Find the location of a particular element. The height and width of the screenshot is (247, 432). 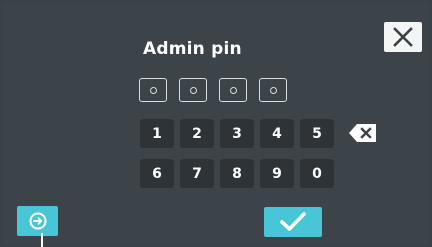

keypad-key-0: 0 is located at coordinates (317, 173).